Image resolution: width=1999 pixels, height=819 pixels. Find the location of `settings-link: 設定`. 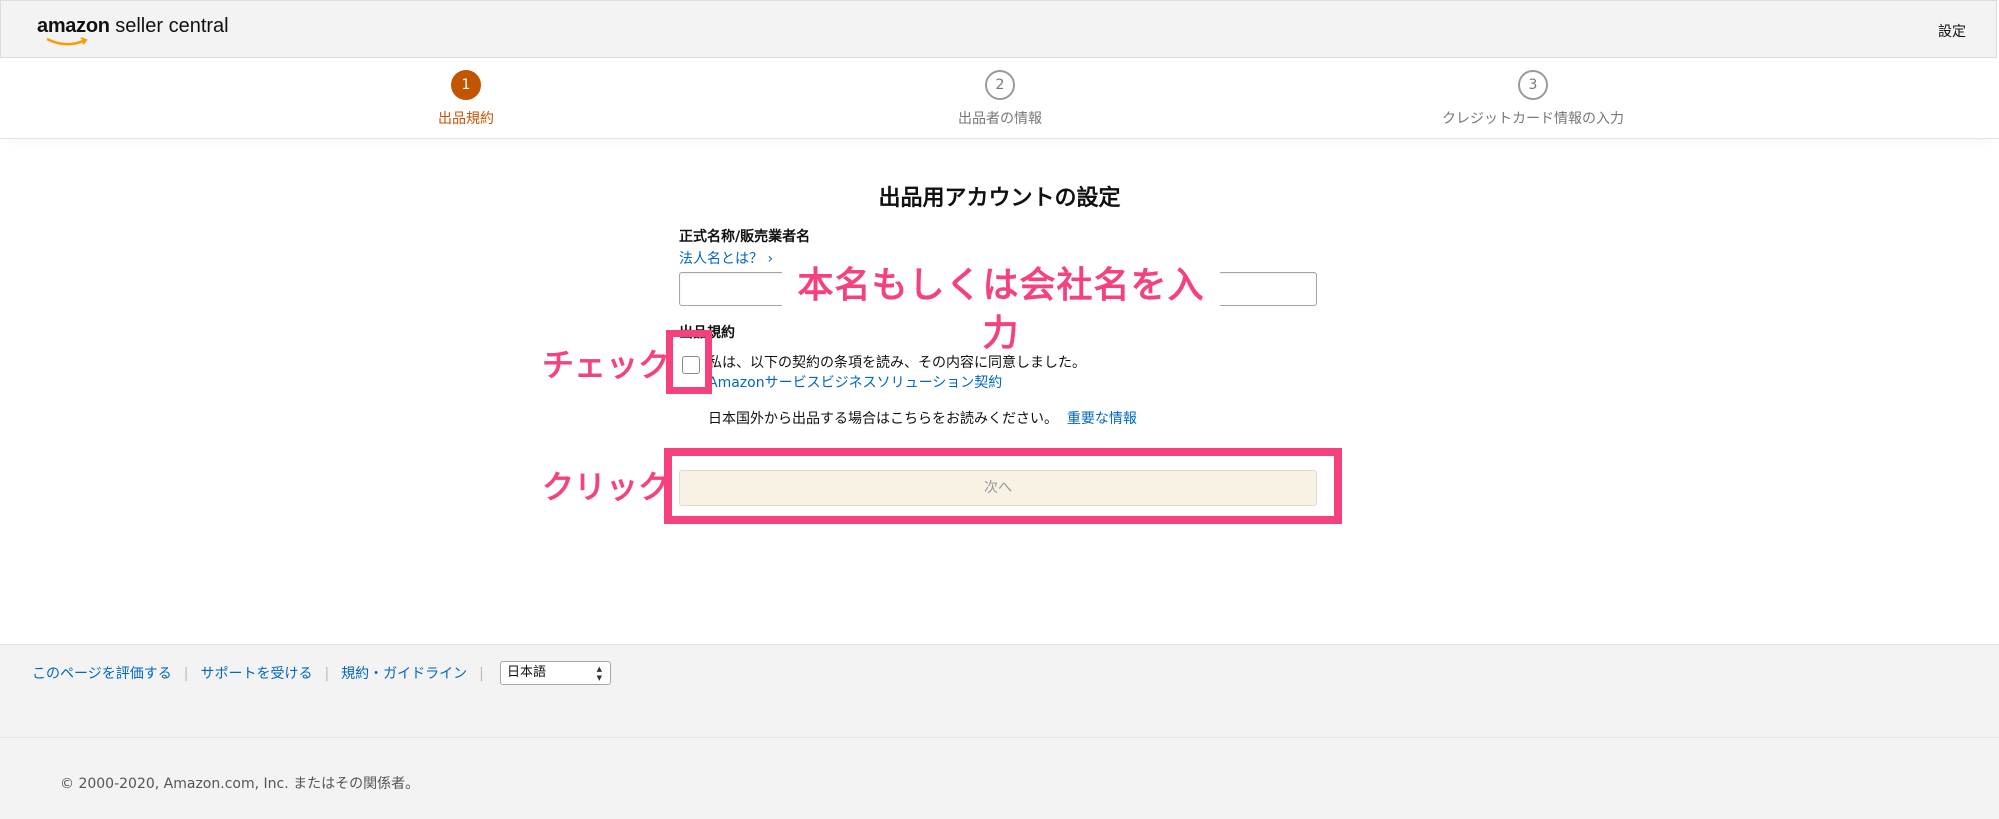

settings-link: 設定 is located at coordinates (1952, 31).